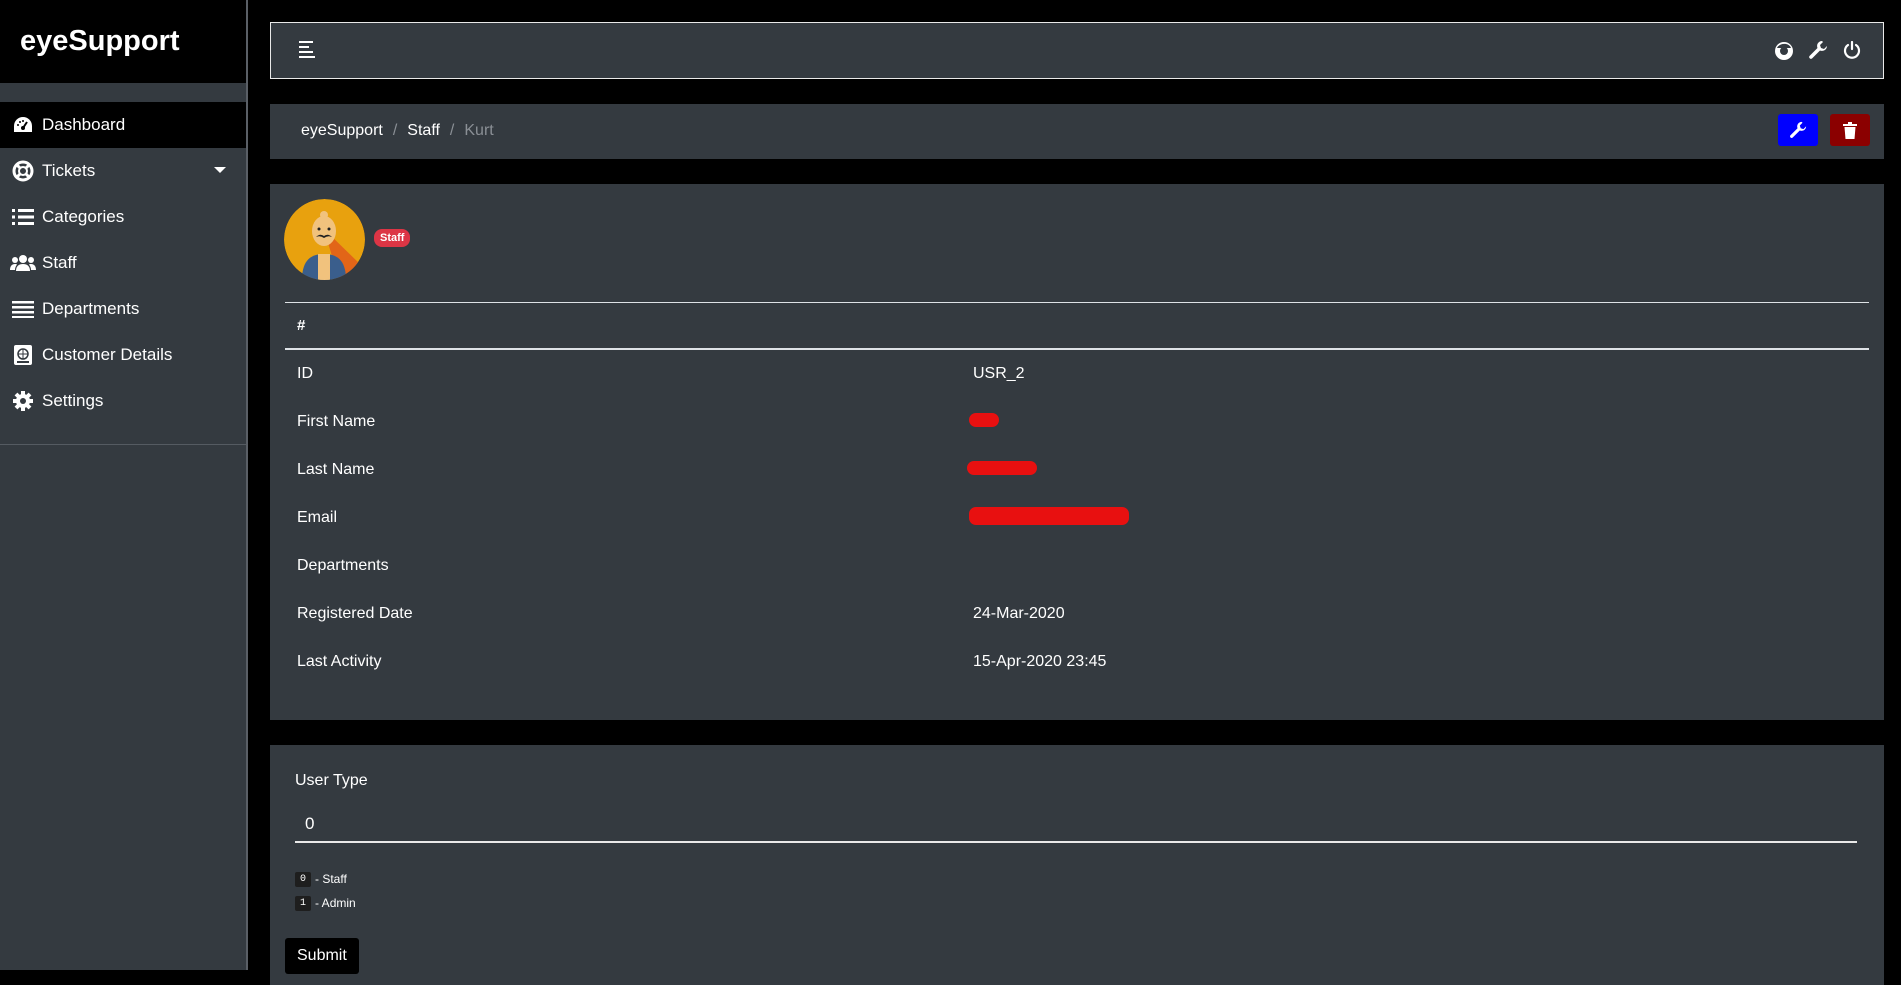 The image size is (1901, 985). Describe the element at coordinates (355, 613) in the screenshot. I see `row-label: Registered Date` at that location.